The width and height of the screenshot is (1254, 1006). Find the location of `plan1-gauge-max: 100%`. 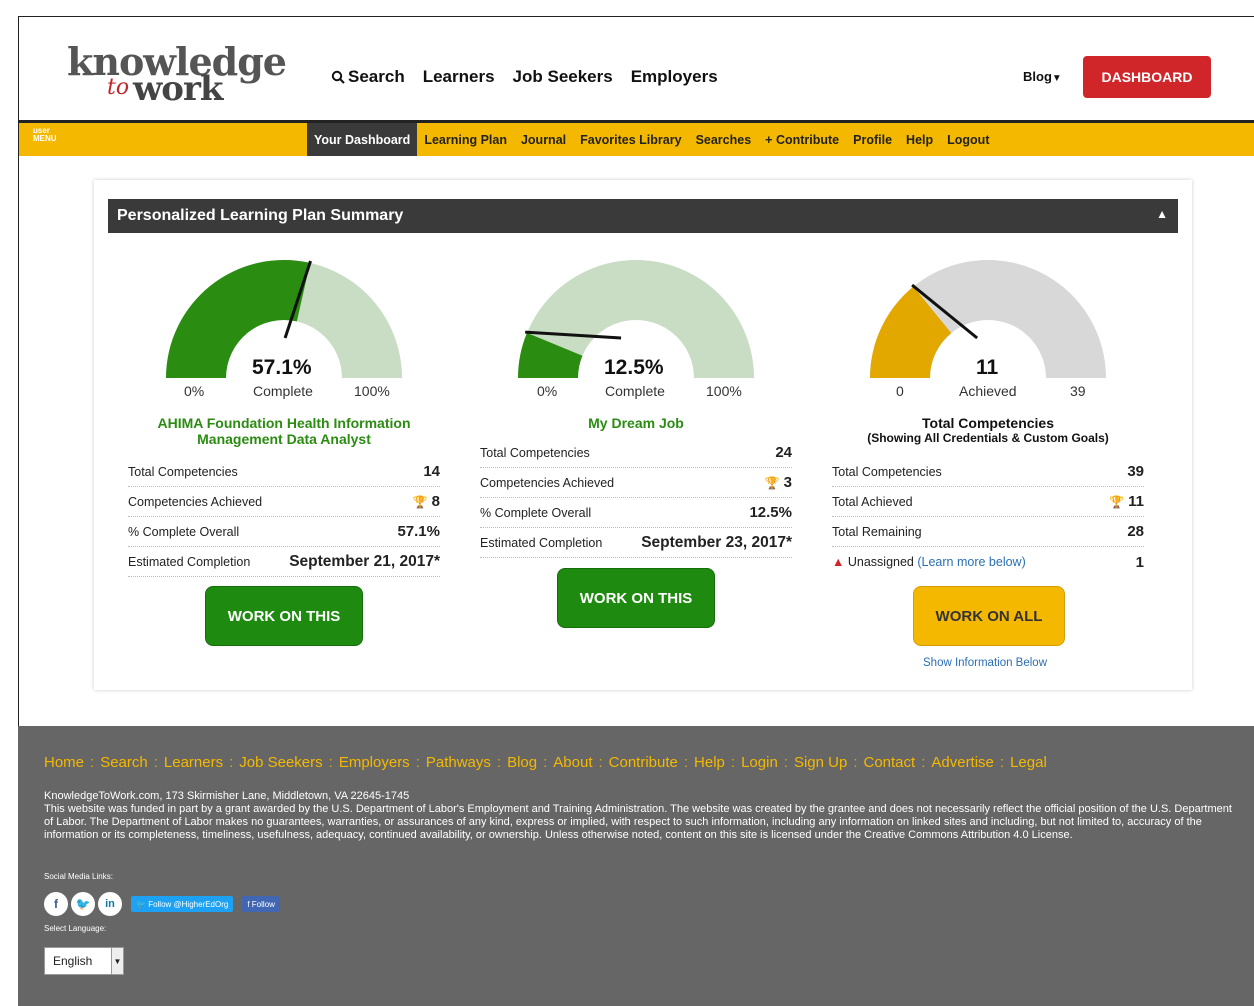

plan1-gauge-max: 100% is located at coordinates (372, 391).